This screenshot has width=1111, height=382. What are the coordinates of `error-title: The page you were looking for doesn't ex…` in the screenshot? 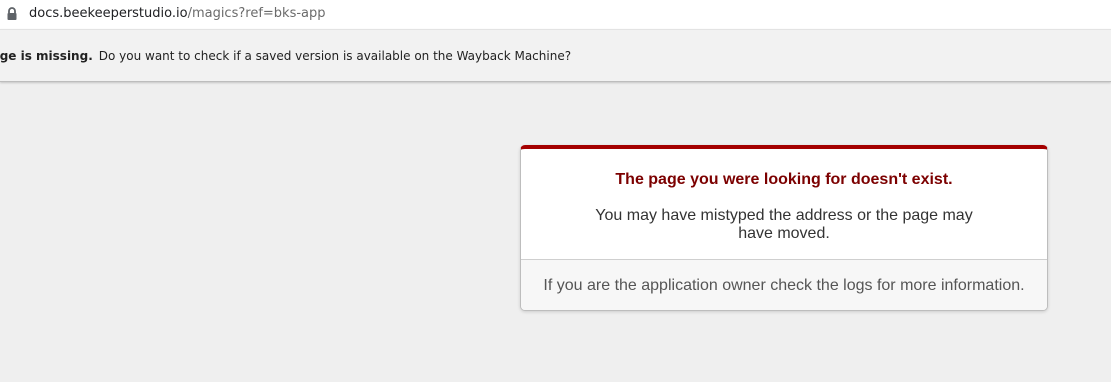 It's located at (784, 179).